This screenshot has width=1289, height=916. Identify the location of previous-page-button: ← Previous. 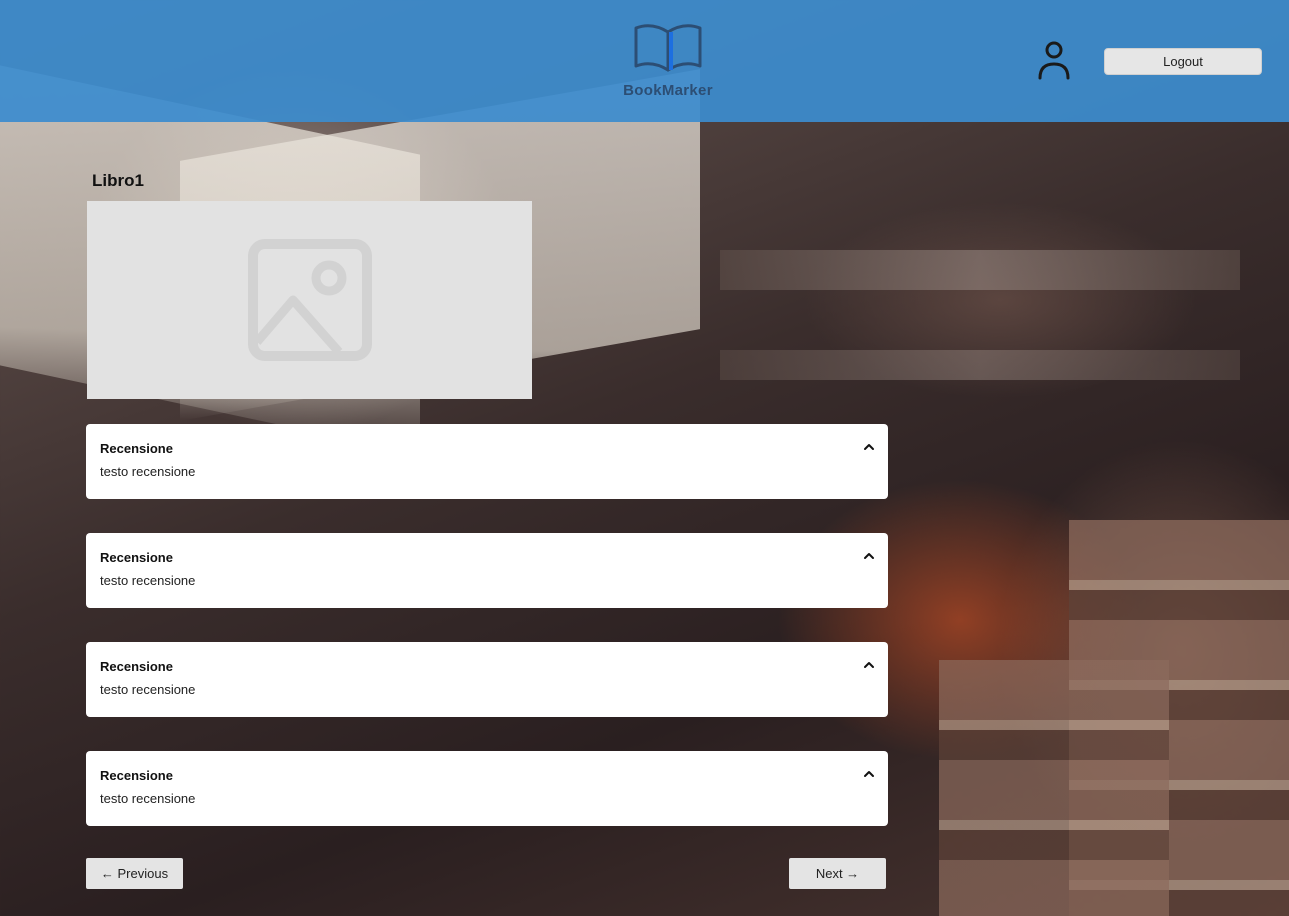
(134, 873).